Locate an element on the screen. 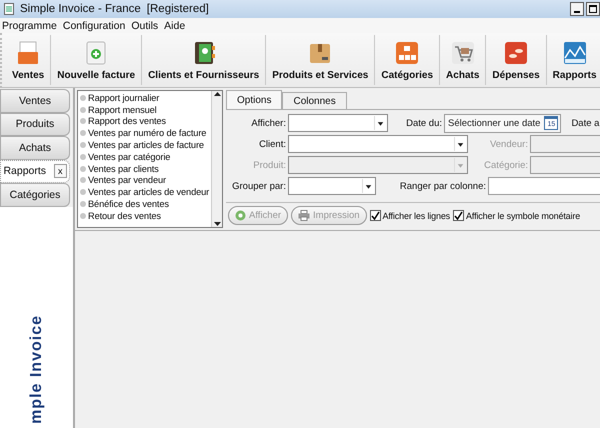  printer-icon is located at coordinates (304, 215).